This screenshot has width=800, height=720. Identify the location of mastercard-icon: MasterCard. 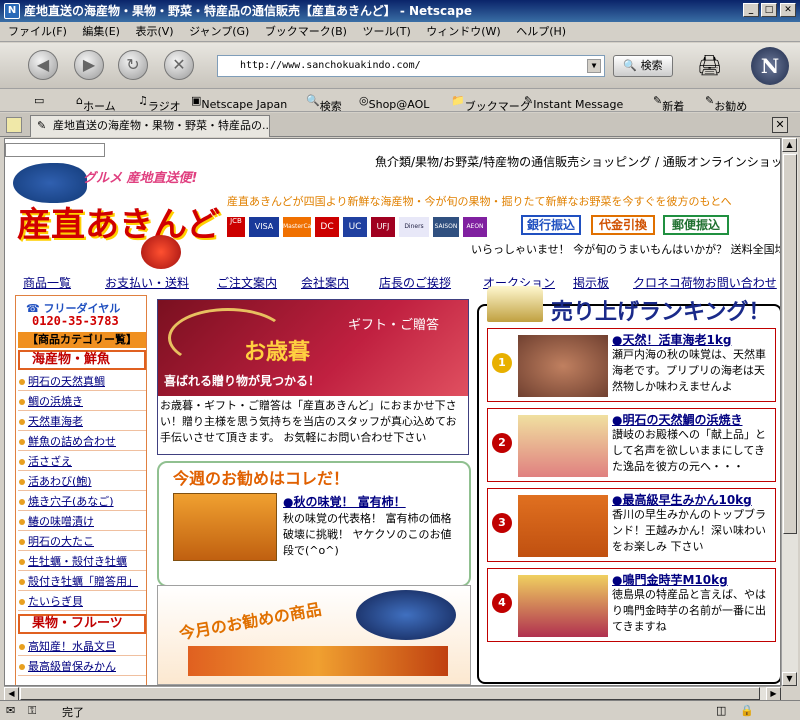
(297, 227).